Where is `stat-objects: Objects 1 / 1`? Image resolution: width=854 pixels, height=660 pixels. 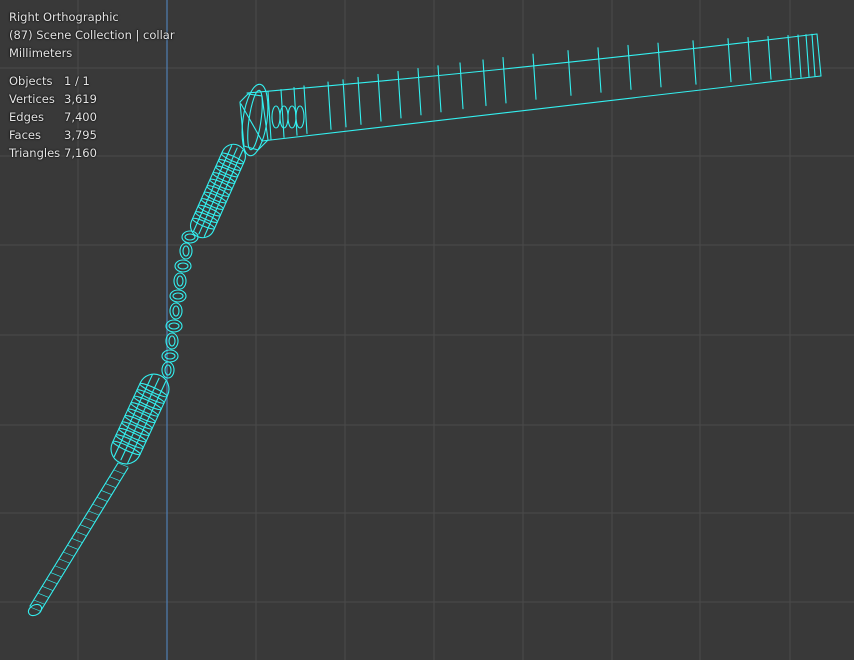 stat-objects: Objects 1 / 1 is located at coordinates (92, 81).